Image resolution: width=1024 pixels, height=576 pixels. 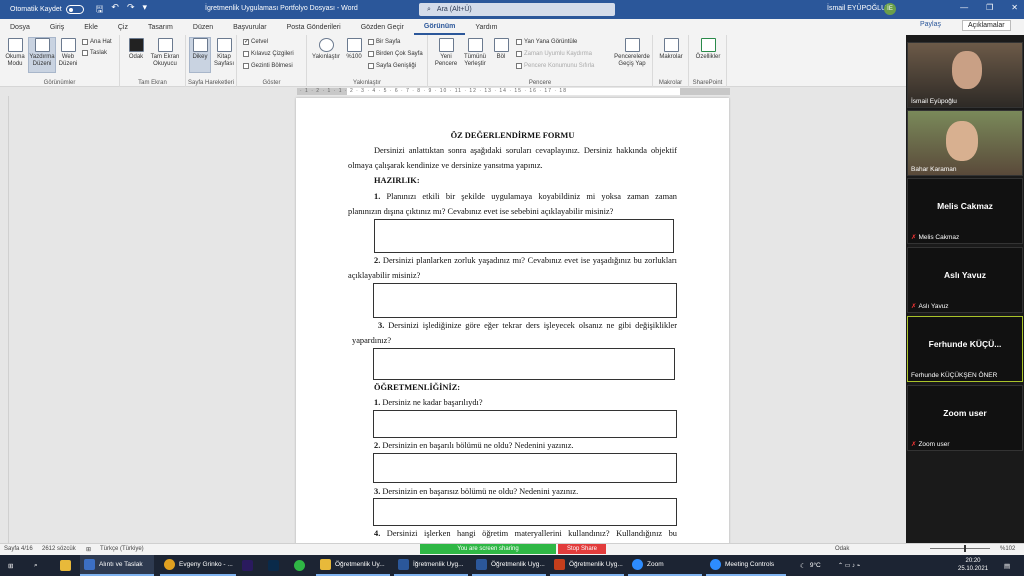 I want to click on undo-icon: ↶, so click(x=115, y=10).